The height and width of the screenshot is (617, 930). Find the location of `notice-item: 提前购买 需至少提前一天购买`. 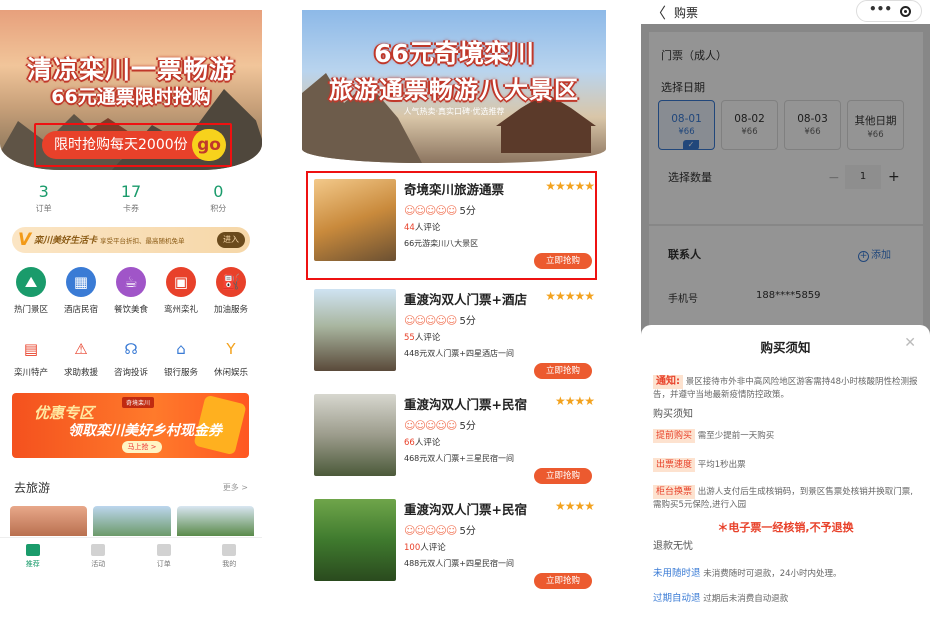

notice-item: 提前购买 需至少提前一天购买 is located at coordinates (786, 436).